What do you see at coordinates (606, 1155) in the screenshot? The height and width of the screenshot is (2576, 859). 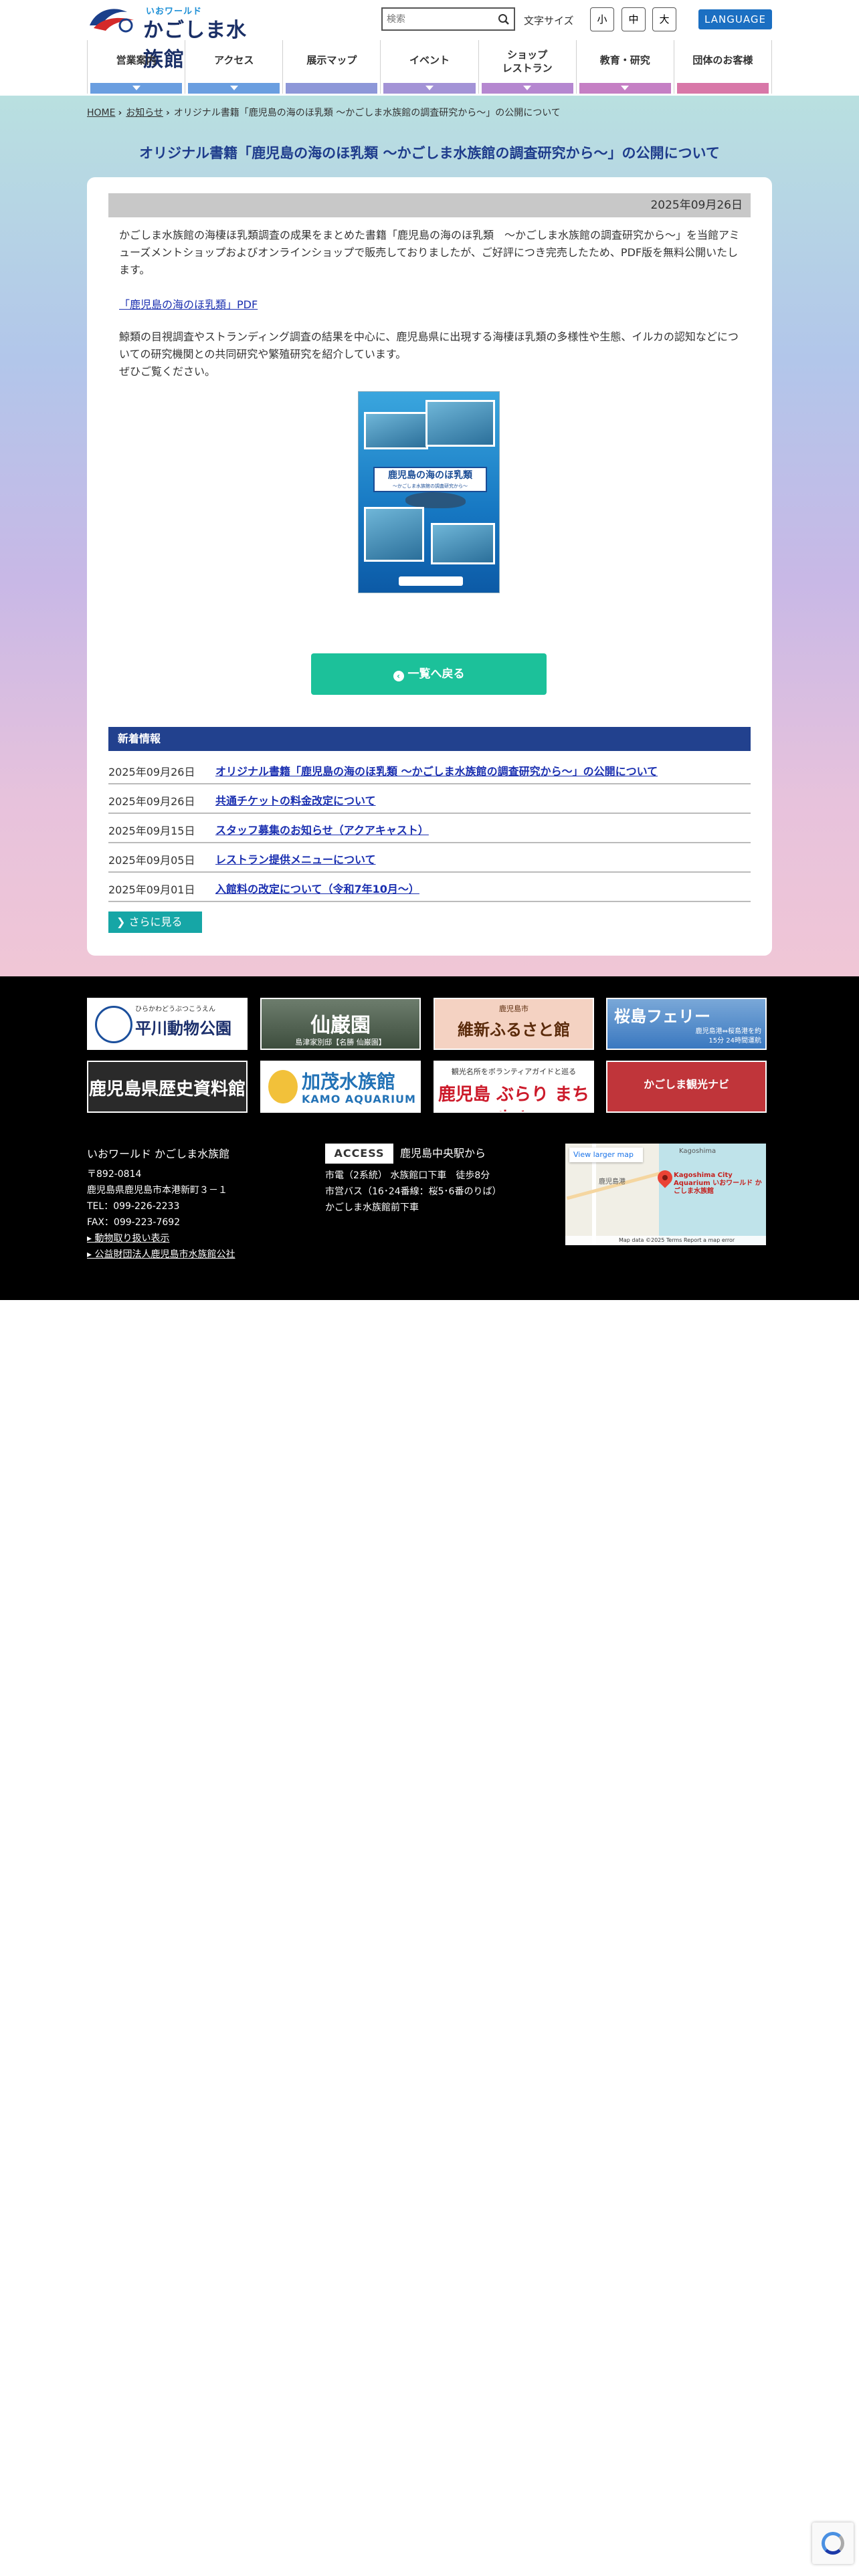 I see `view-larger-map-link: View larger map` at bounding box center [606, 1155].